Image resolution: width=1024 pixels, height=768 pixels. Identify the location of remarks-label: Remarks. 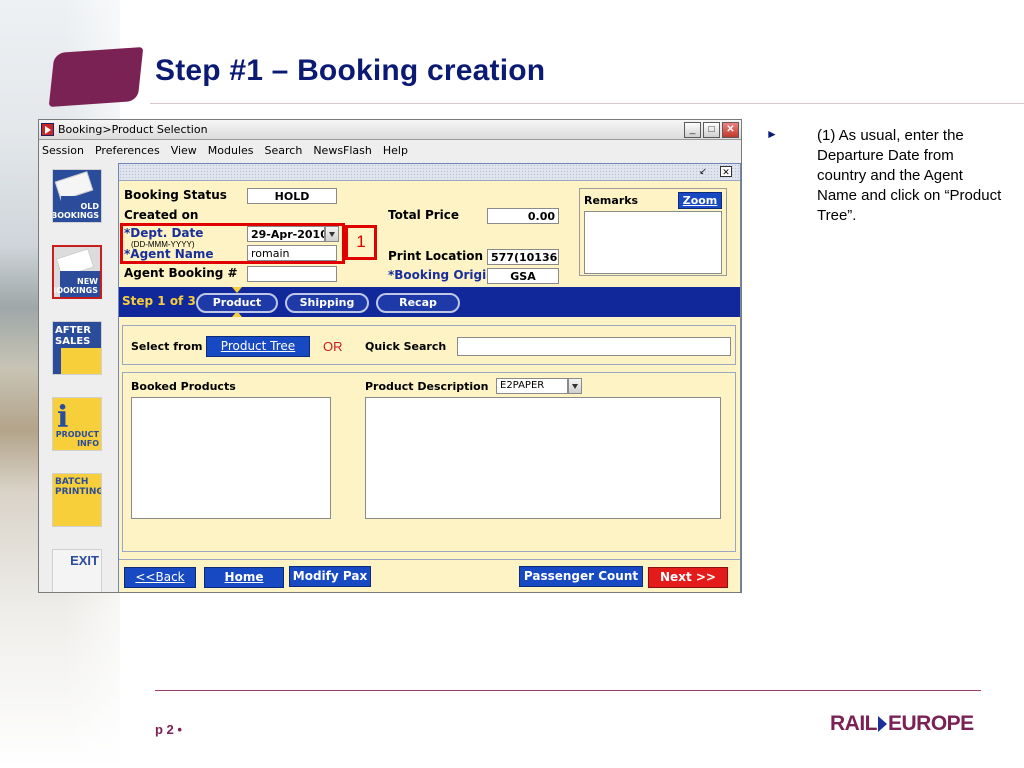
(611, 200).